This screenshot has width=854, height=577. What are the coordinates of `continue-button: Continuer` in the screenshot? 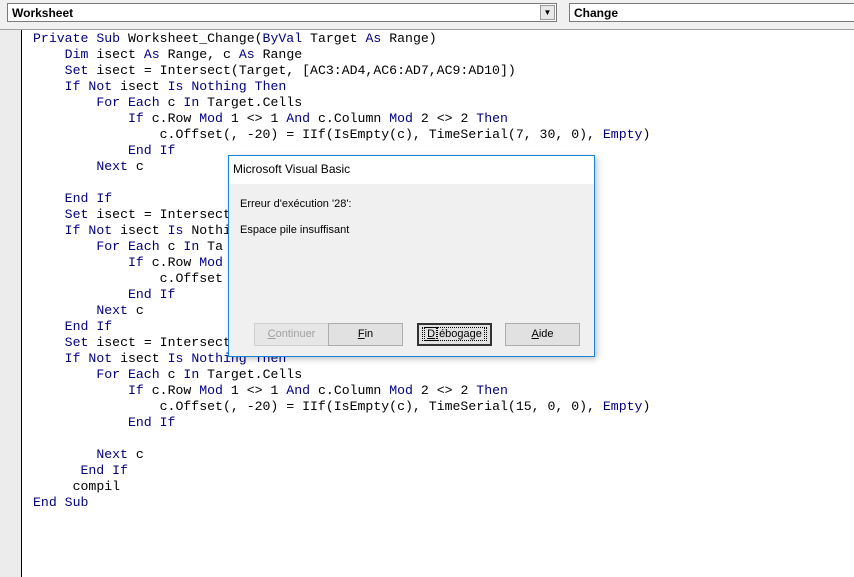 It's located at (291, 334).